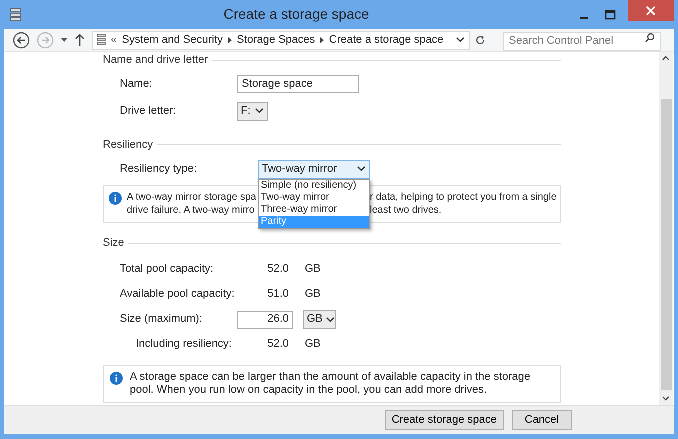  Describe the element at coordinates (314, 210) in the screenshot. I see `dropdown-option: Three-way mirror` at that location.